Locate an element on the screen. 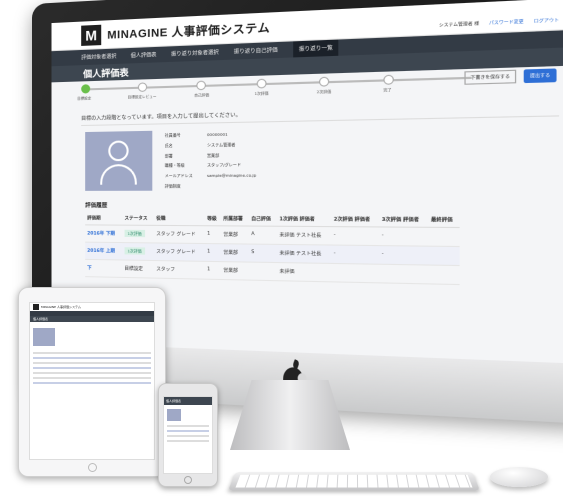 Image resolution: width=563 pixels, height=497 pixels. col-header: 評価期 is located at coordinates (104, 219).